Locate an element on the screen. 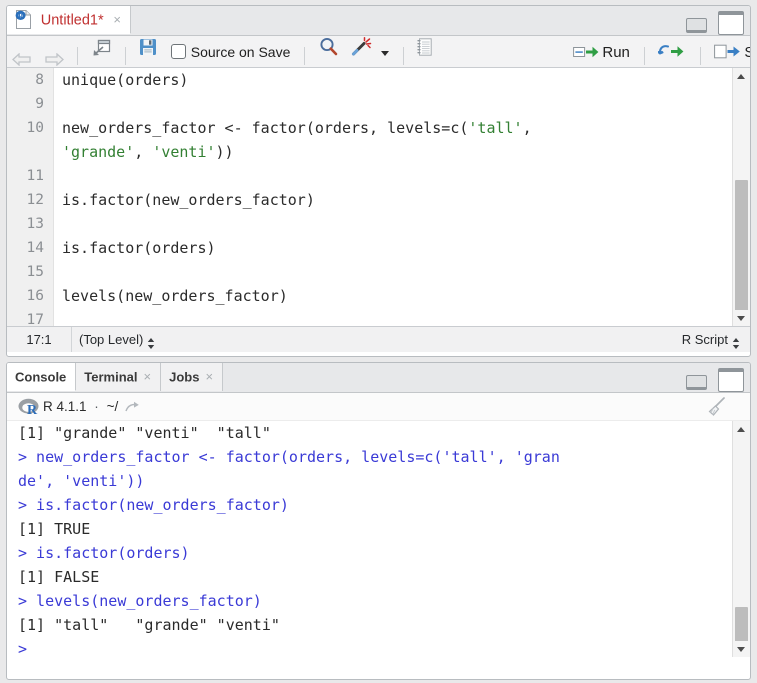 The width and height of the screenshot is (757, 683). editor-tab-untitled1: R Untitled1* × is located at coordinates (69, 20).